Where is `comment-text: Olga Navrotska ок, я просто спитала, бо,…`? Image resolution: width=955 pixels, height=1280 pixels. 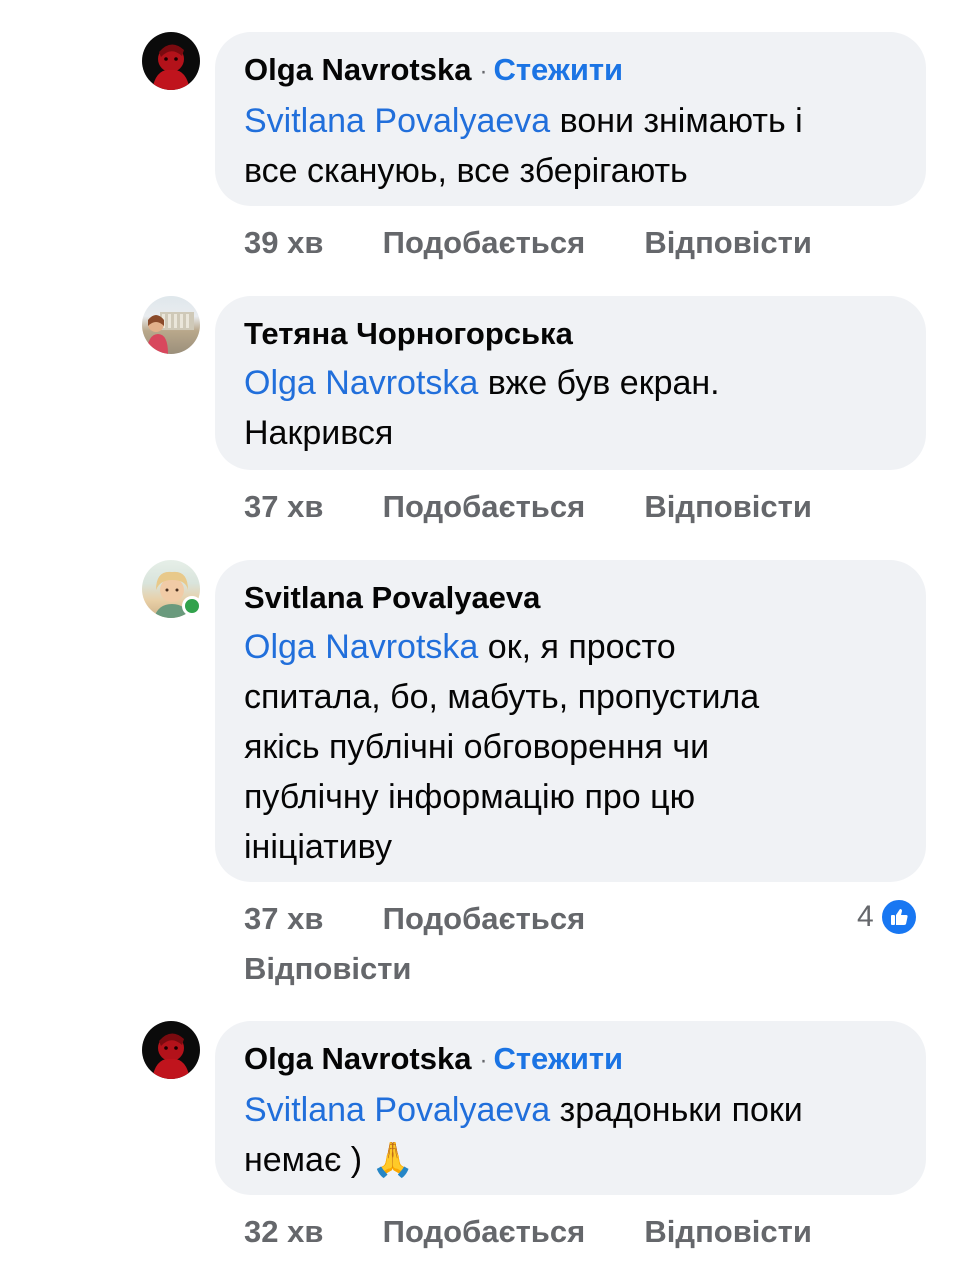
comment-text: Olga Navrotska ок, я просто спитала, бо,… is located at coordinates (570, 747).